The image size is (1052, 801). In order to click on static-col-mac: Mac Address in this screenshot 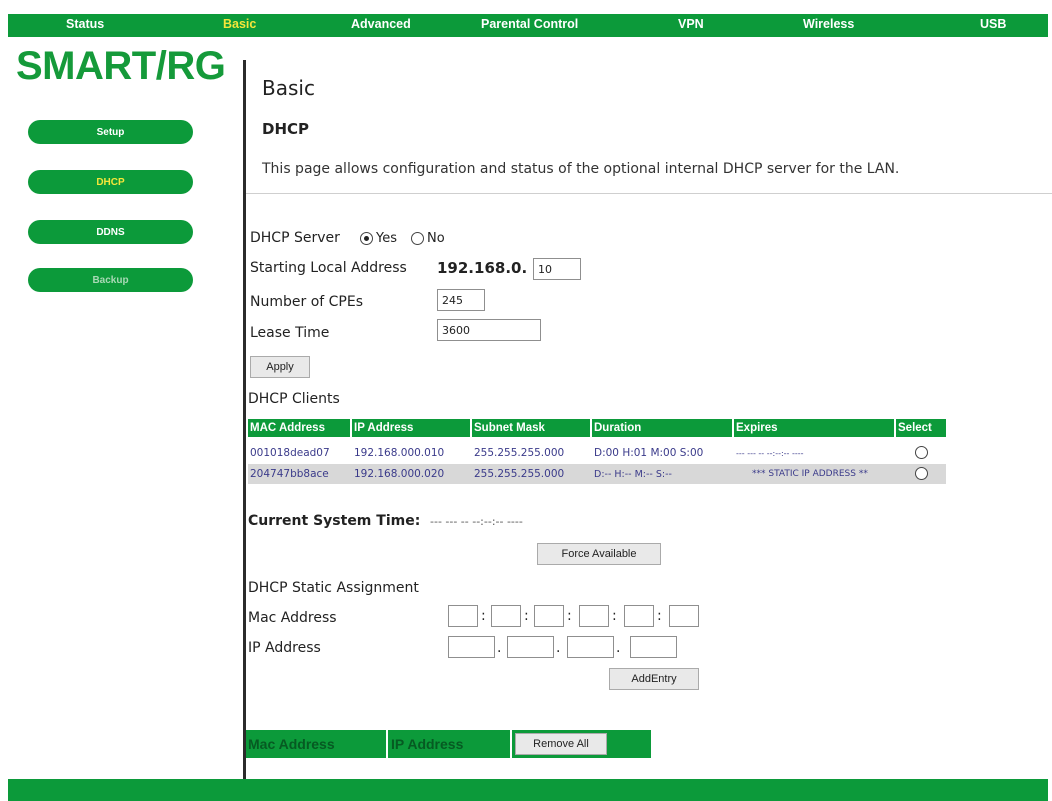, I will do `click(291, 744)`.